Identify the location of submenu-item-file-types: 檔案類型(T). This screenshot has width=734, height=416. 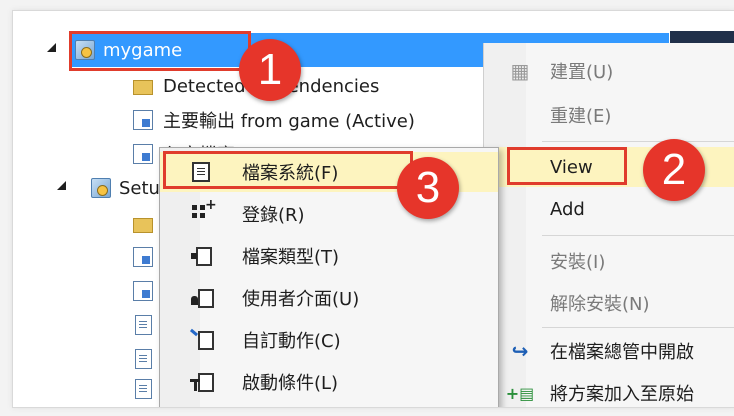
(329, 256).